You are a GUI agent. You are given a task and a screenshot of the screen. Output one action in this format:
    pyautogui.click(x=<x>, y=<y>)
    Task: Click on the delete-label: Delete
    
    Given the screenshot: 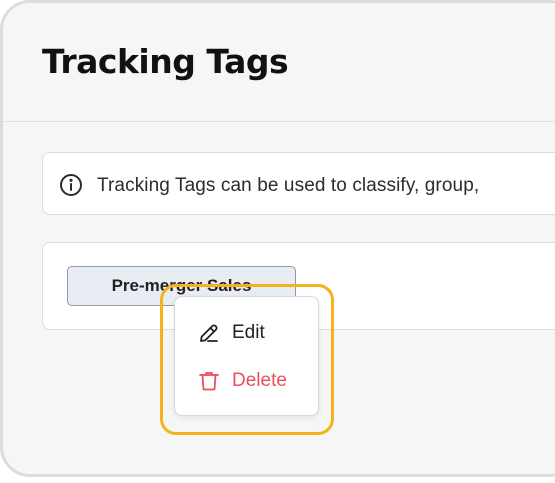 What is the action you would take?
    pyautogui.click(x=259, y=380)
    